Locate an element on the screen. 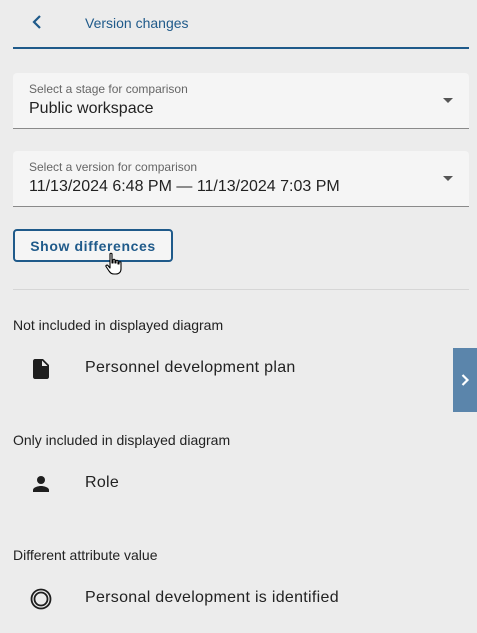 This screenshot has height=633, width=477. section-title-not-included: Not included in displayed diagram is located at coordinates (118, 325).